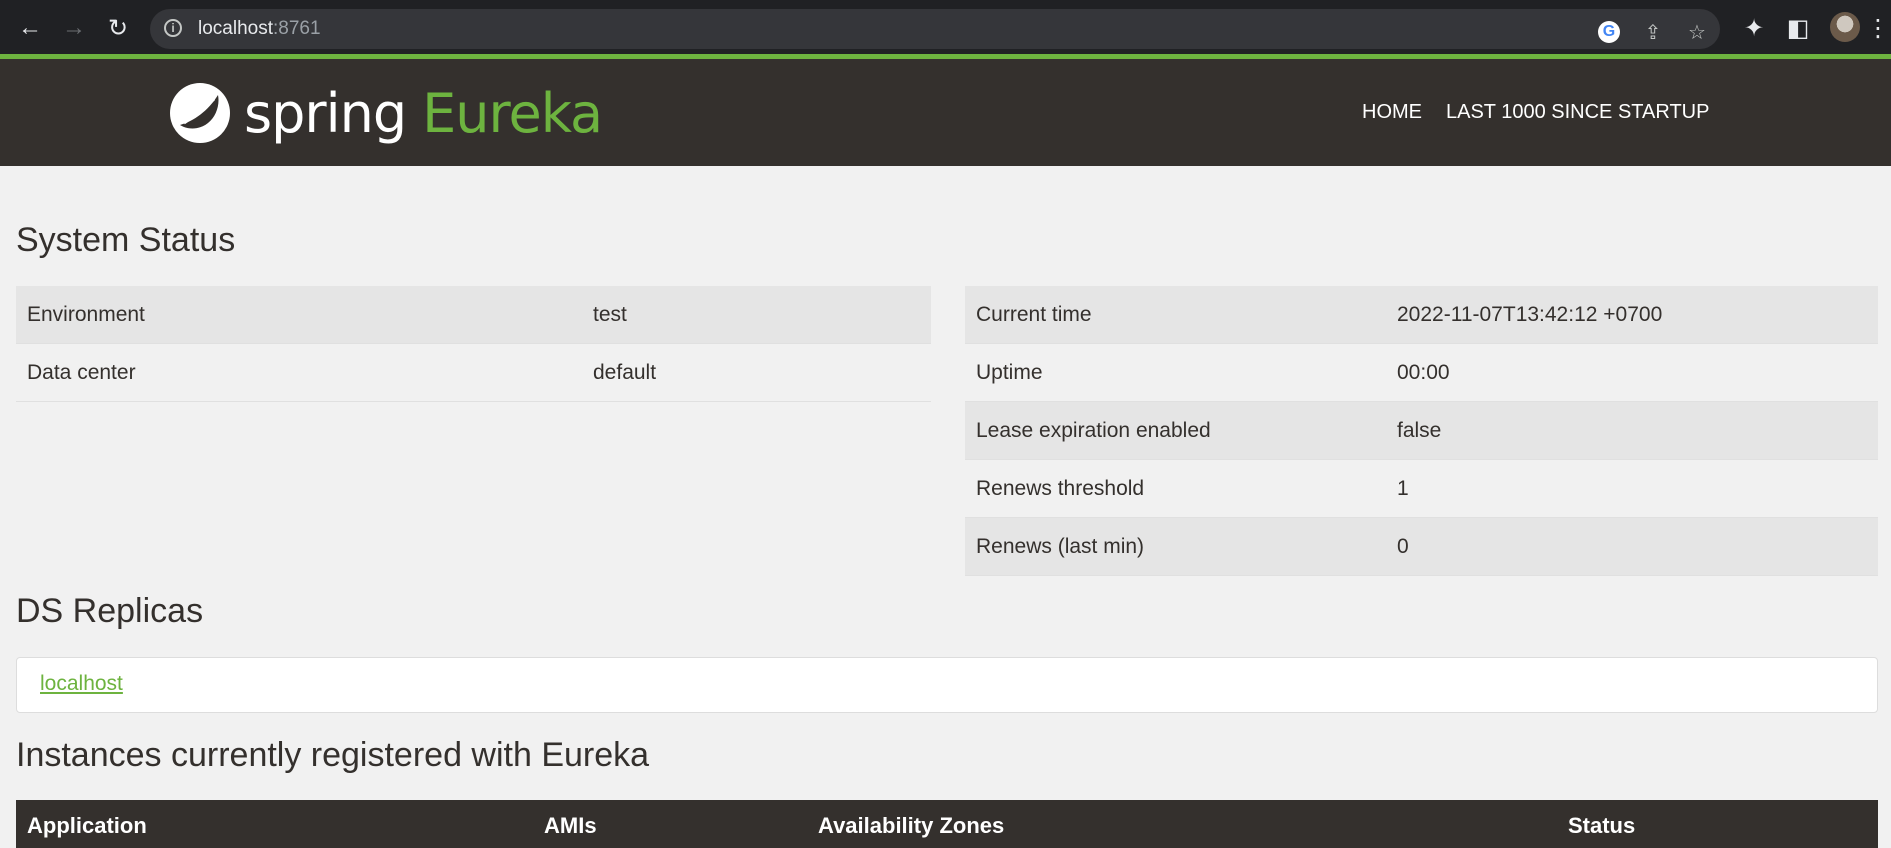  Describe the element at coordinates (200, 113) in the screenshot. I see `spring-leaf-icon` at that location.